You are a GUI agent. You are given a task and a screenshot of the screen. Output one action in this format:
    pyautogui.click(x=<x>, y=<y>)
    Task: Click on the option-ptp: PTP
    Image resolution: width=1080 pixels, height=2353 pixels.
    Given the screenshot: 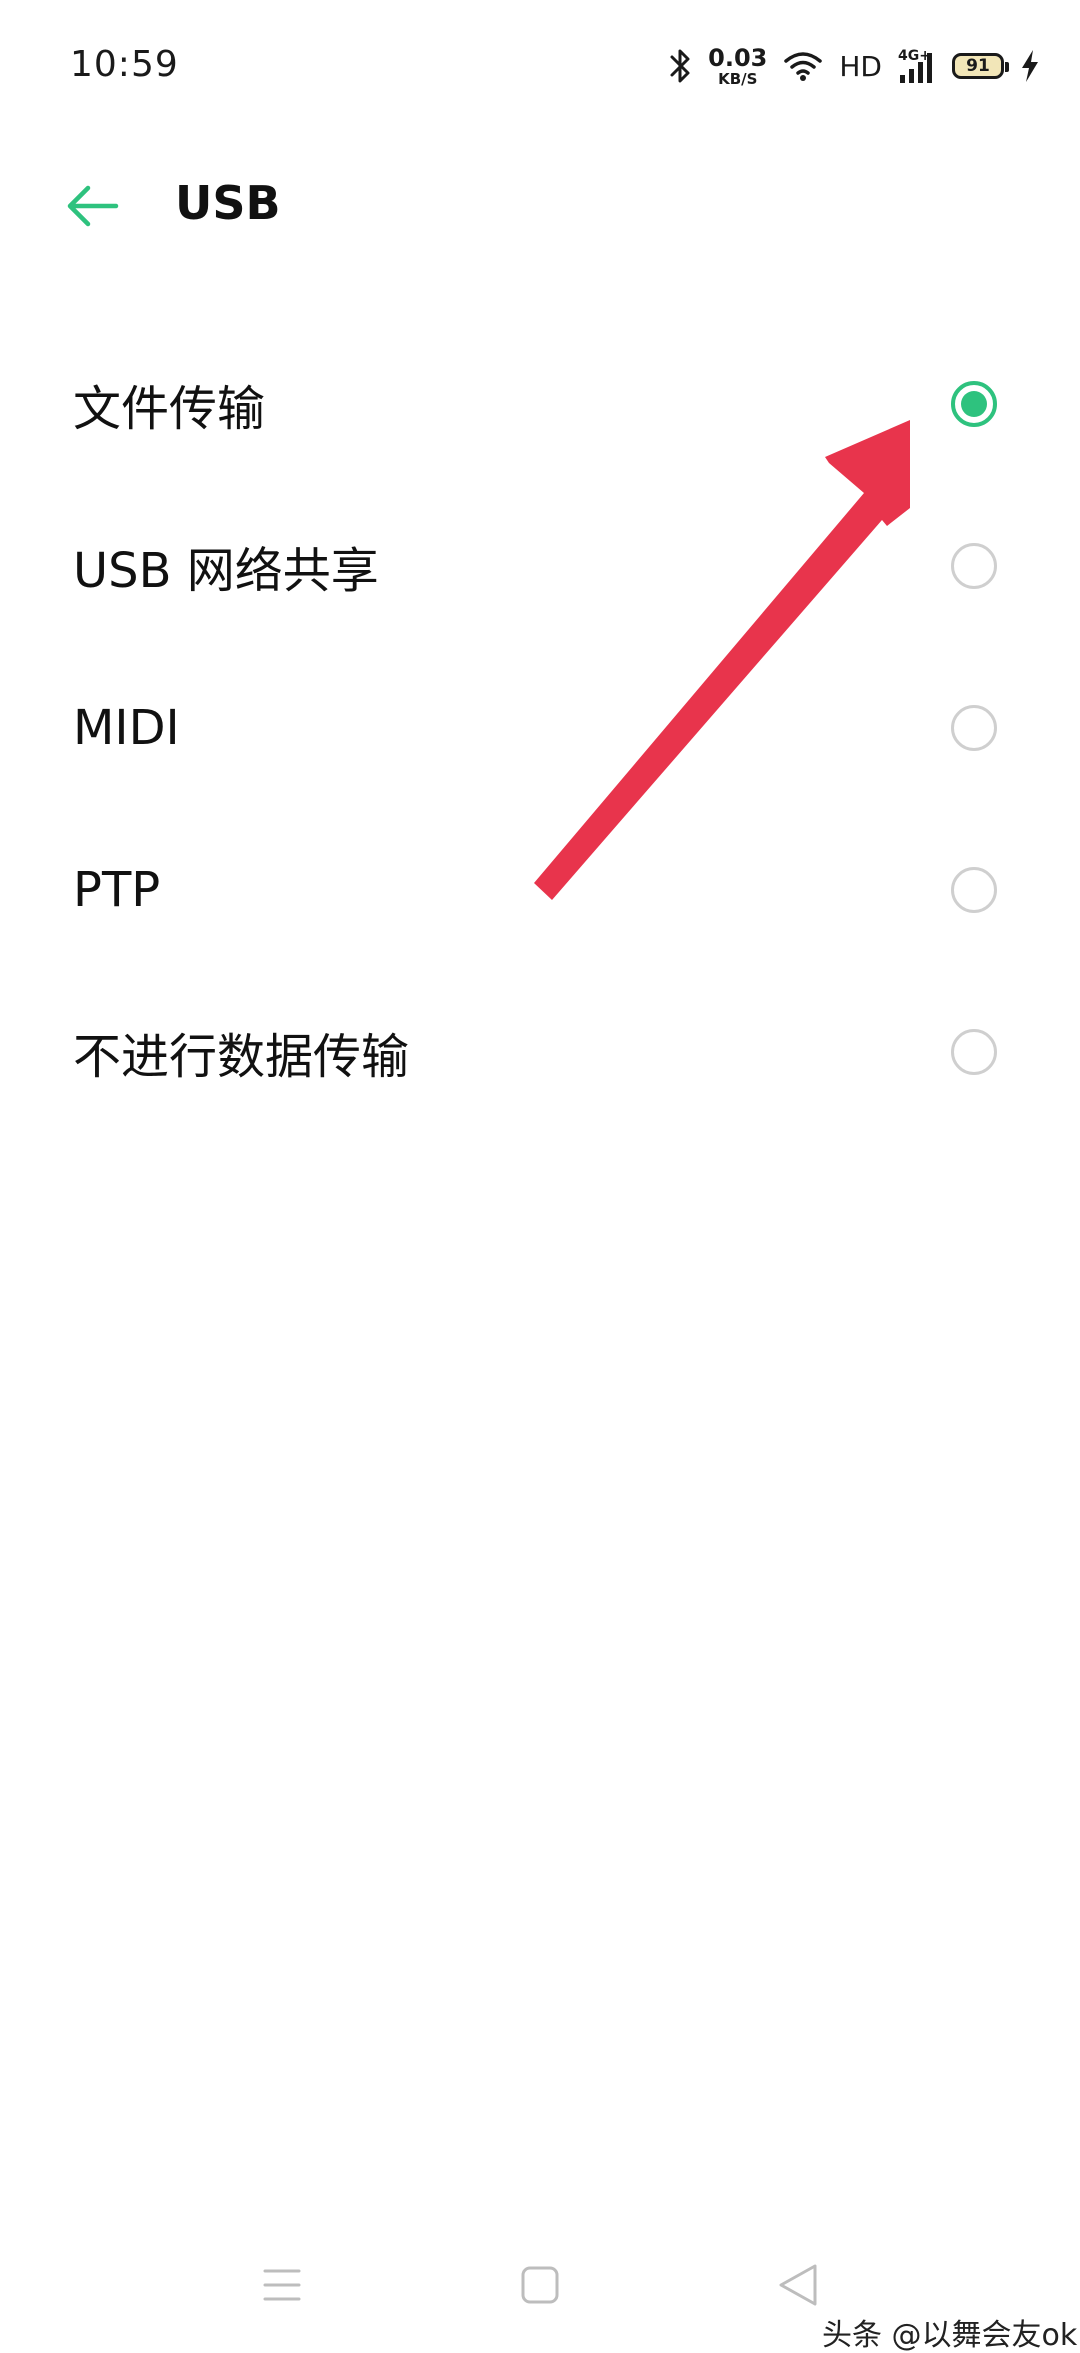 What is the action you would take?
    pyautogui.click(x=540, y=890)
    